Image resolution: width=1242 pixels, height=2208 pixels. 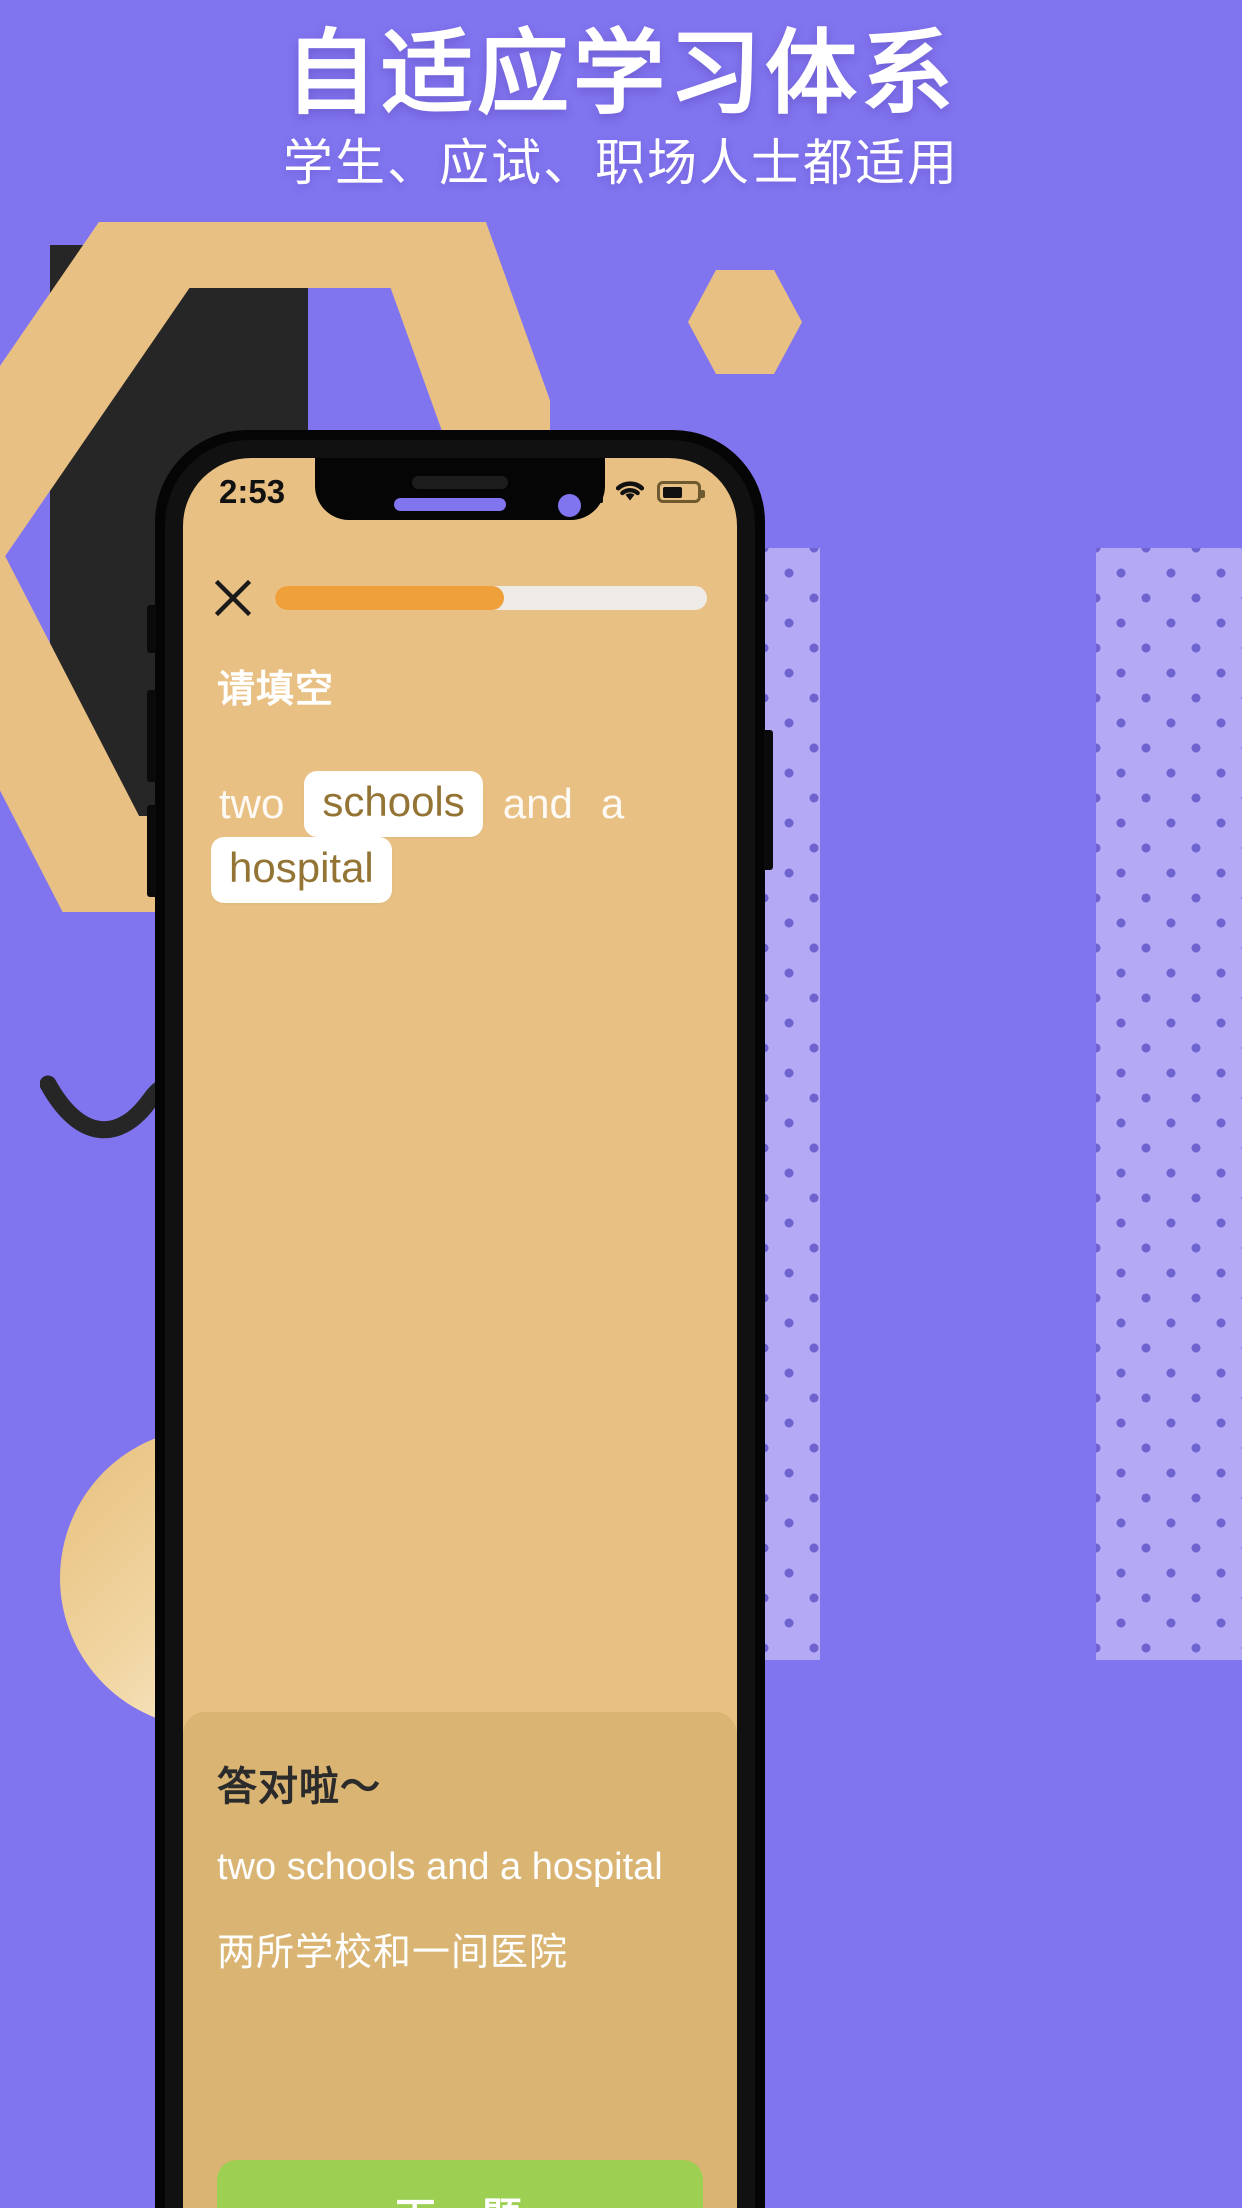 What do you see at coordinates (460, 482) in the screenshot?
I see `earpiece-speaker` at bounding box center [460, 482].